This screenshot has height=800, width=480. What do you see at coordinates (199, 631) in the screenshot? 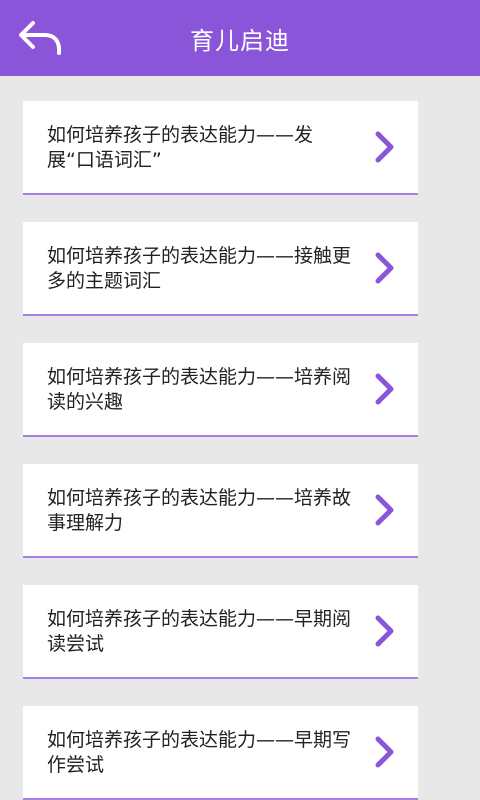
I see `list-item-label: 如何培养孩子的表达能力——早期阅读尝试` at bounding box center [199, 631].